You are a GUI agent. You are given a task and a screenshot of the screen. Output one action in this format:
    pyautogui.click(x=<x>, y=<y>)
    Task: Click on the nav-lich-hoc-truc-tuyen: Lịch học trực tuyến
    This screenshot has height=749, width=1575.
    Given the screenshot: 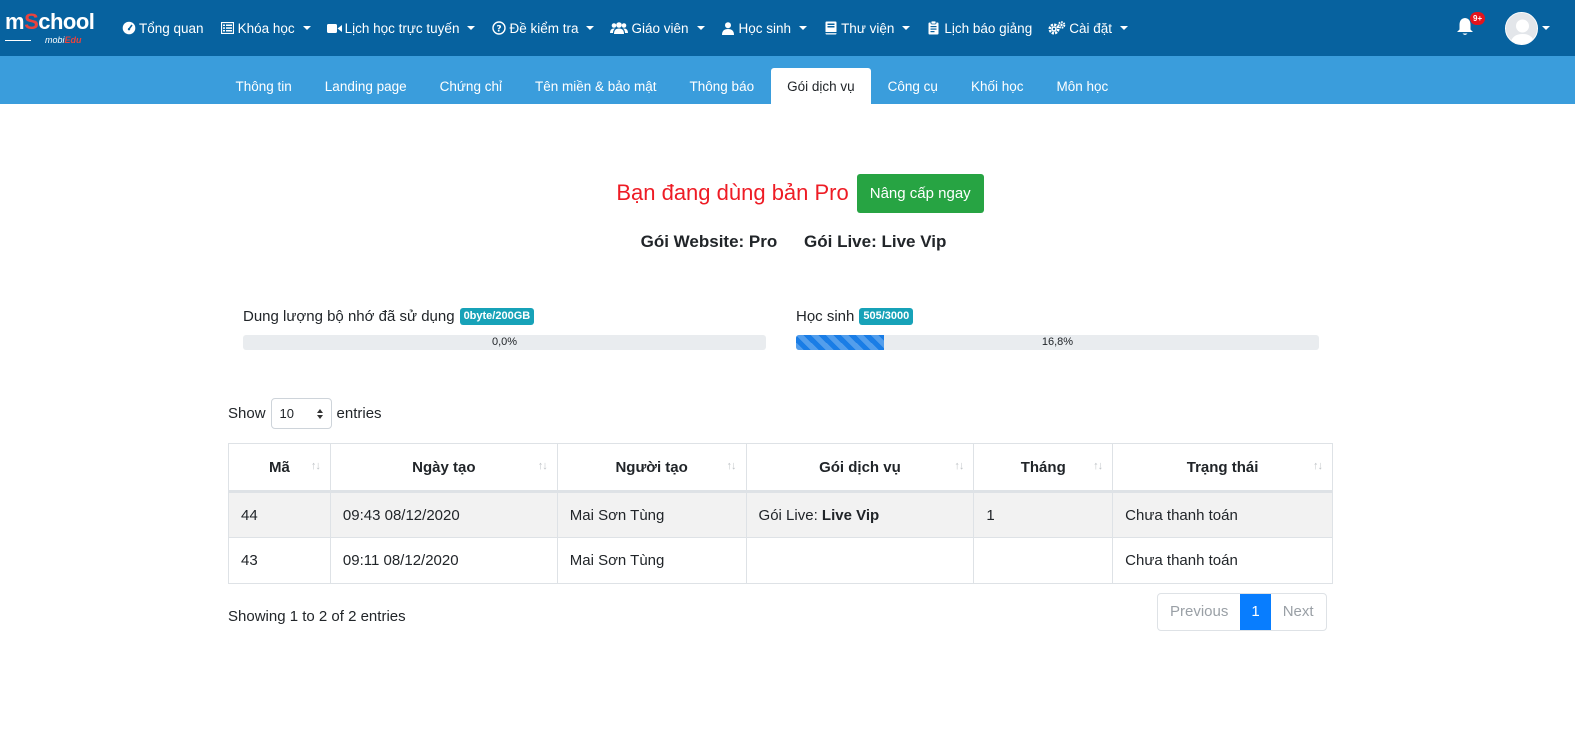 What is the action you would take?
    pyautogui.click(x=401, y=28)
    